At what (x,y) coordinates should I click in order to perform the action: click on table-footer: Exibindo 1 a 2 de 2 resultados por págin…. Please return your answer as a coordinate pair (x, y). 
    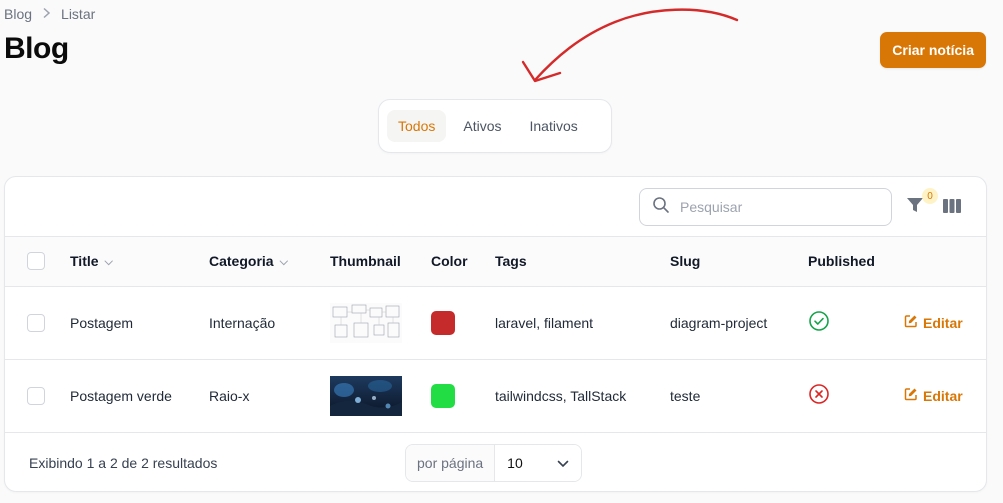
    Looking at the image, I should click on (495, 462).